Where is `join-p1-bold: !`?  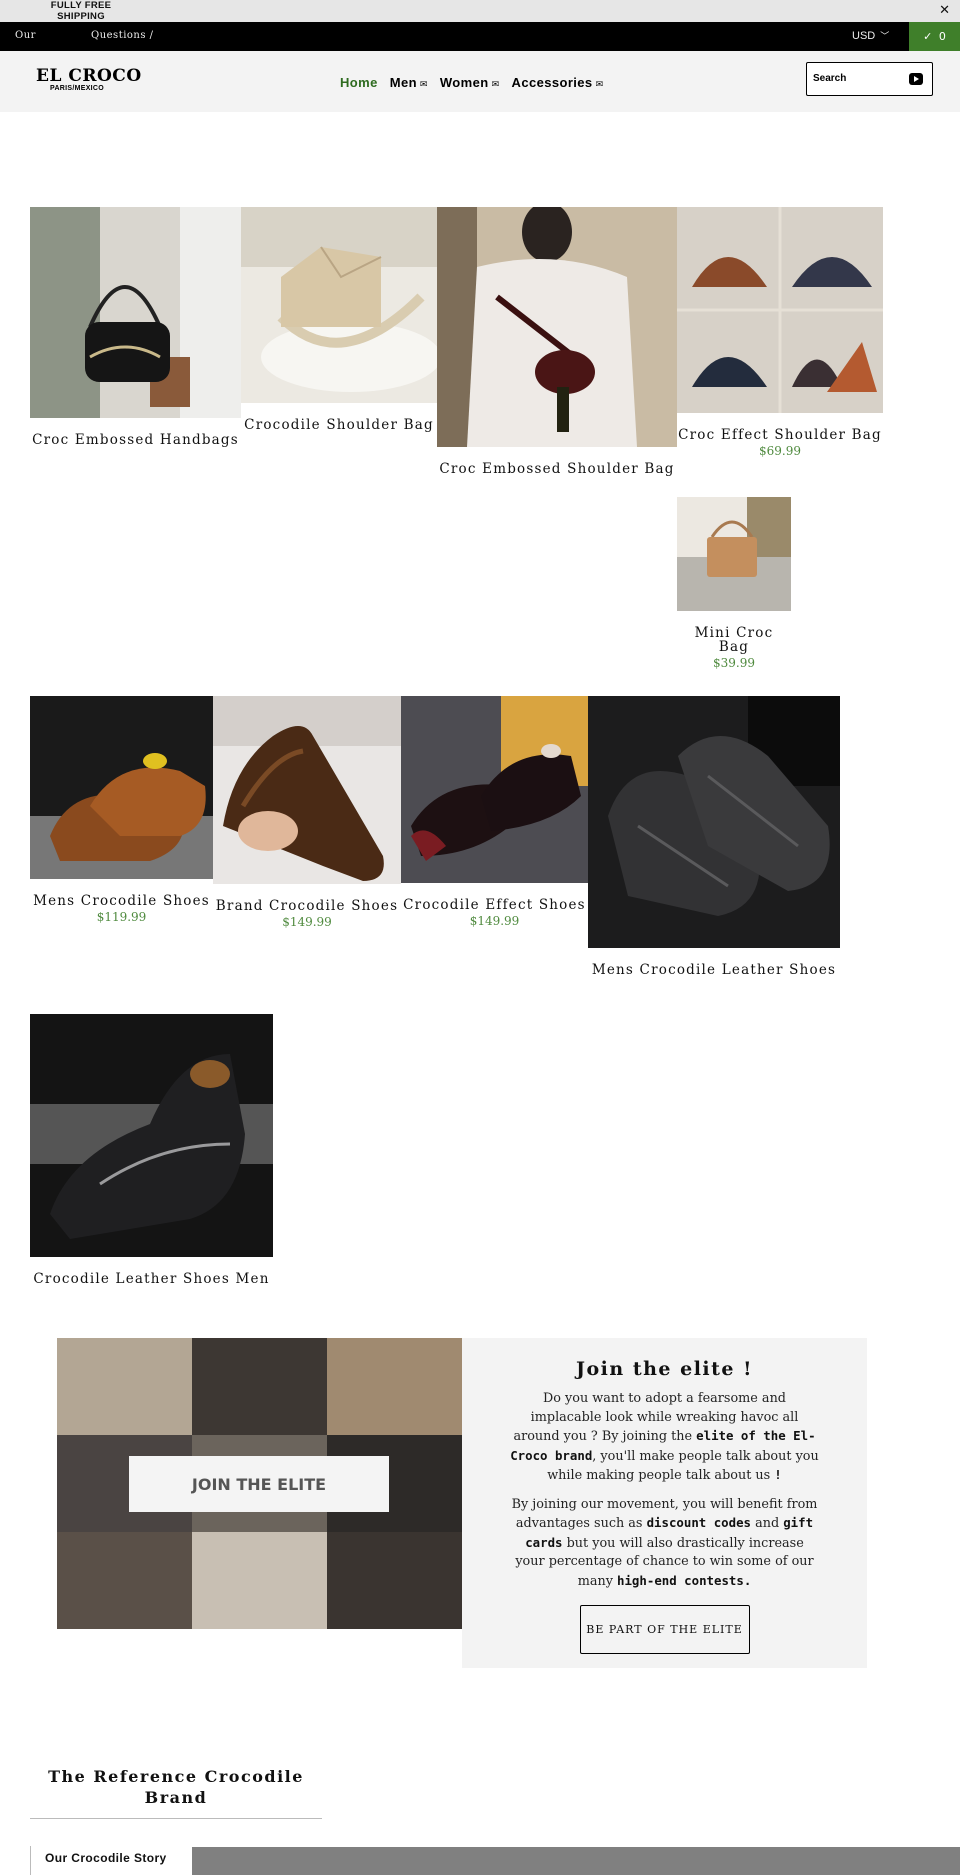 join-p1-bold: ! is located at coordinates (778, 1474).